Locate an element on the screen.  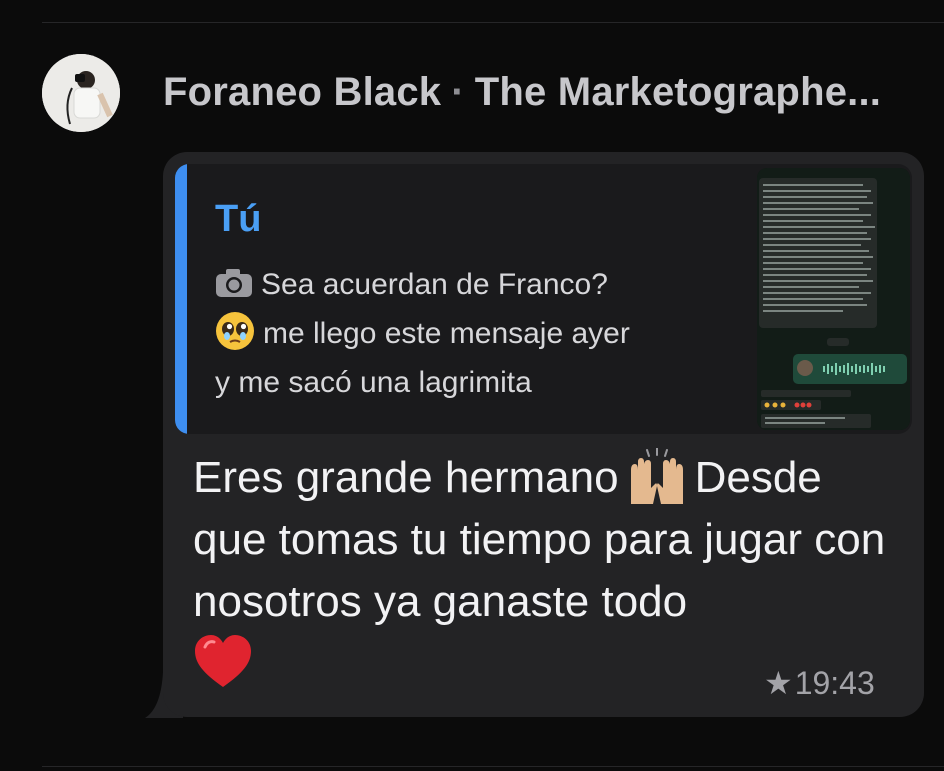
top-divider is located at coordinates (493, 22).